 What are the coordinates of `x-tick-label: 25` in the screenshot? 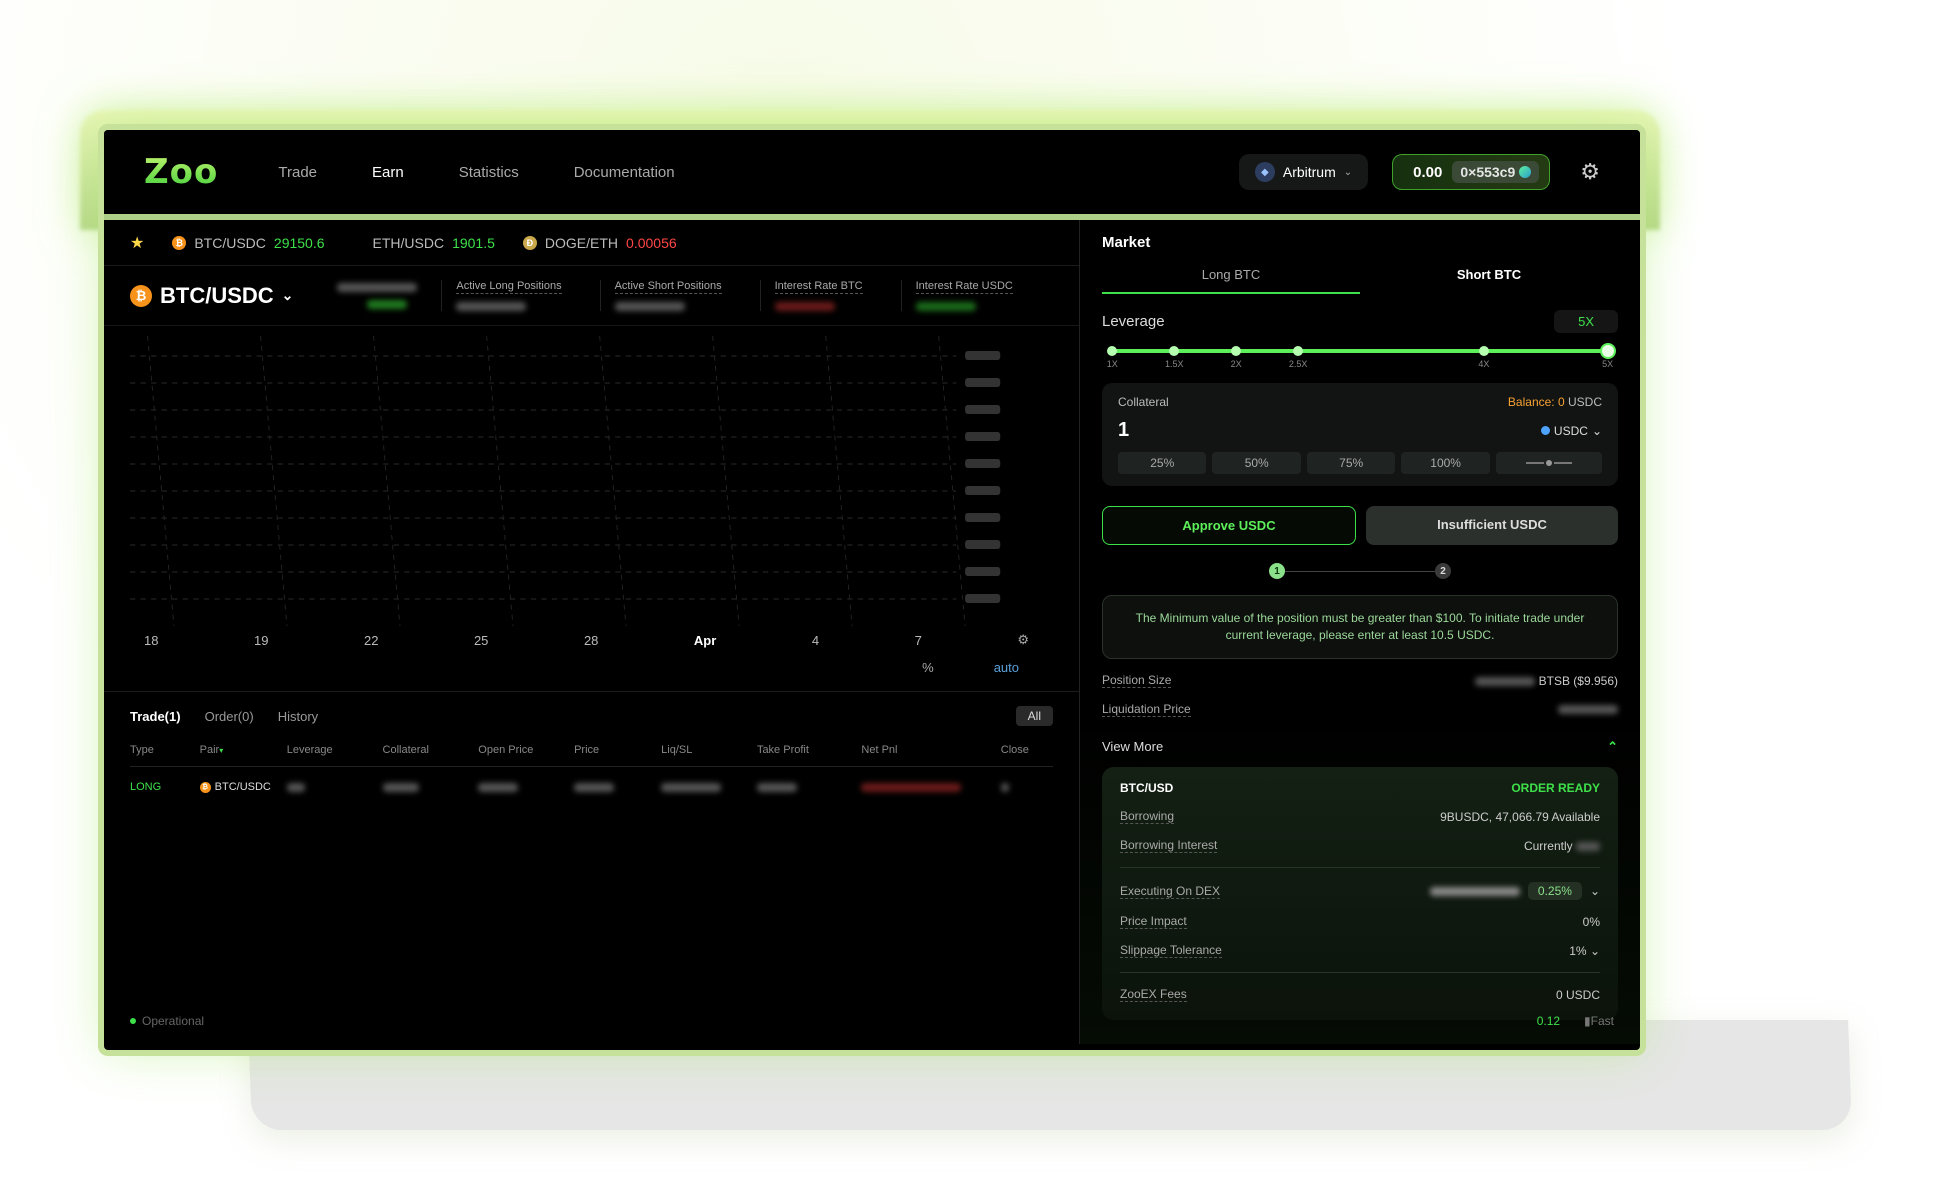 It's located at (481, 640).